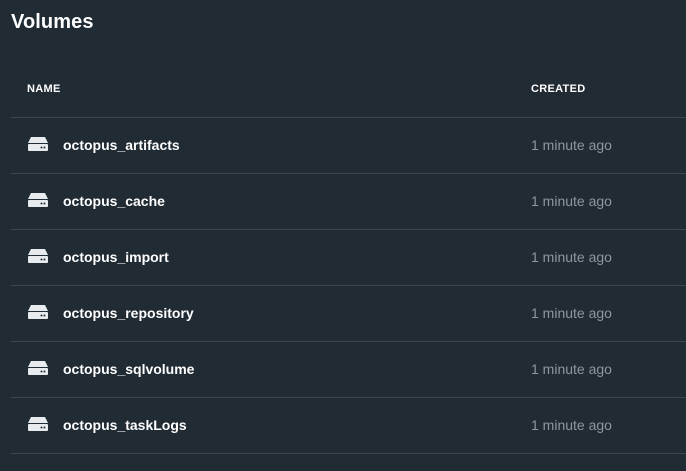 The image size is (686, 471). I want to click on table-header: NAME CREATED, so click(348, 90).